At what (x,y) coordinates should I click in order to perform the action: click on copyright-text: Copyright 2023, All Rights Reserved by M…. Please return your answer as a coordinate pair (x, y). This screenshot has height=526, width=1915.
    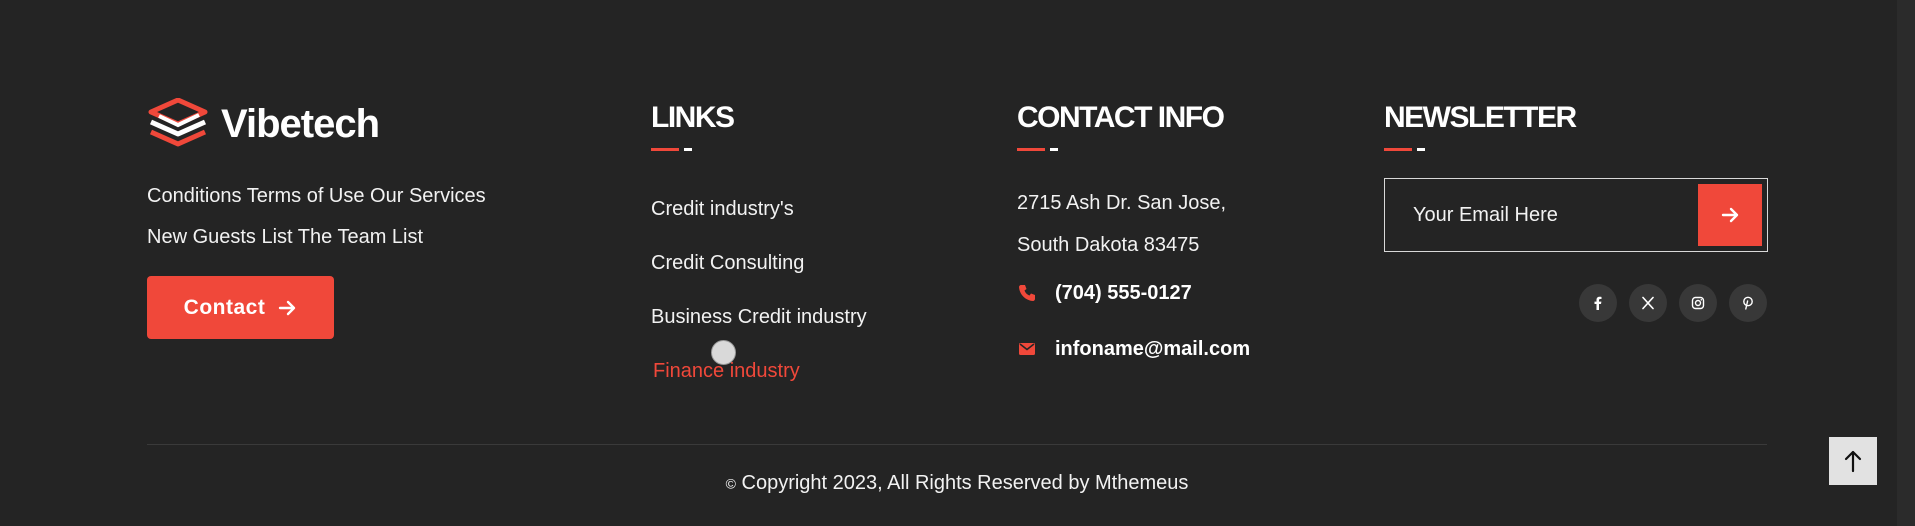
    Looking at the image, I should click on (965, 483).